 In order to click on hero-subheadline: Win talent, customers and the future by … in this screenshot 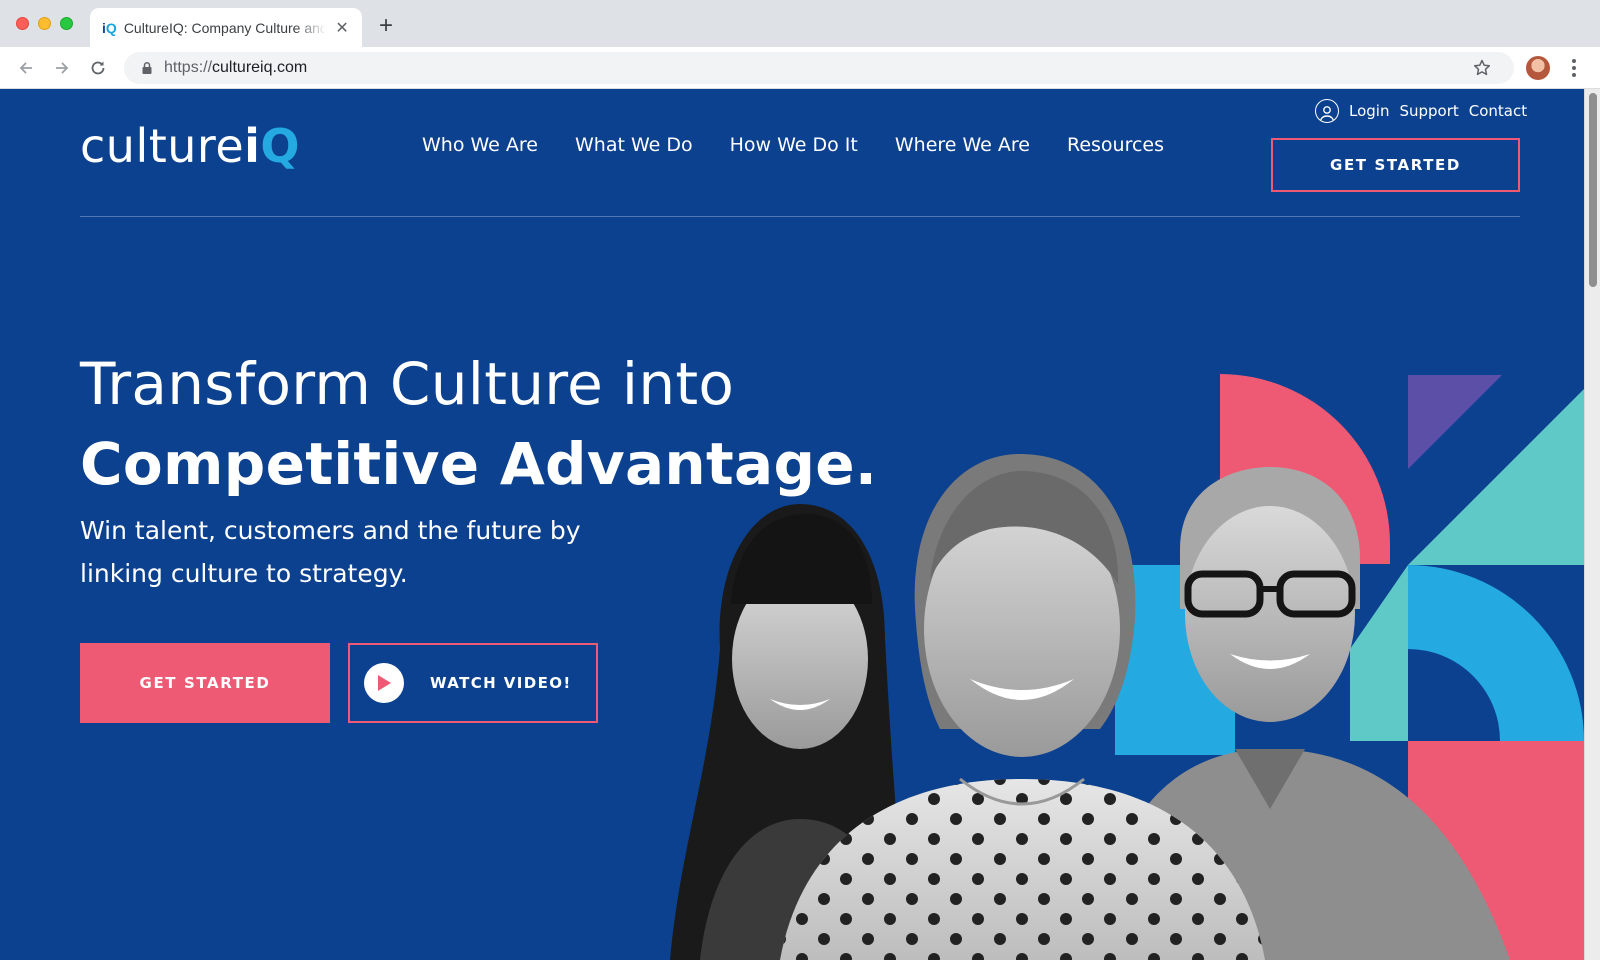, I will do `click(330, 552)`.